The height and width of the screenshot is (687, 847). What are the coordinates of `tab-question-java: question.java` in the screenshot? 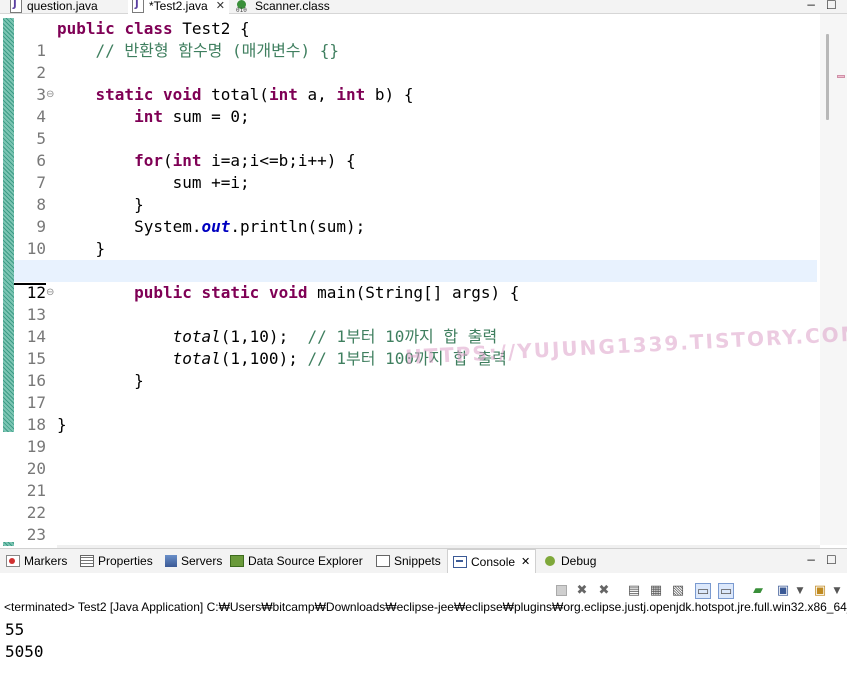 It's located at (54, 7).